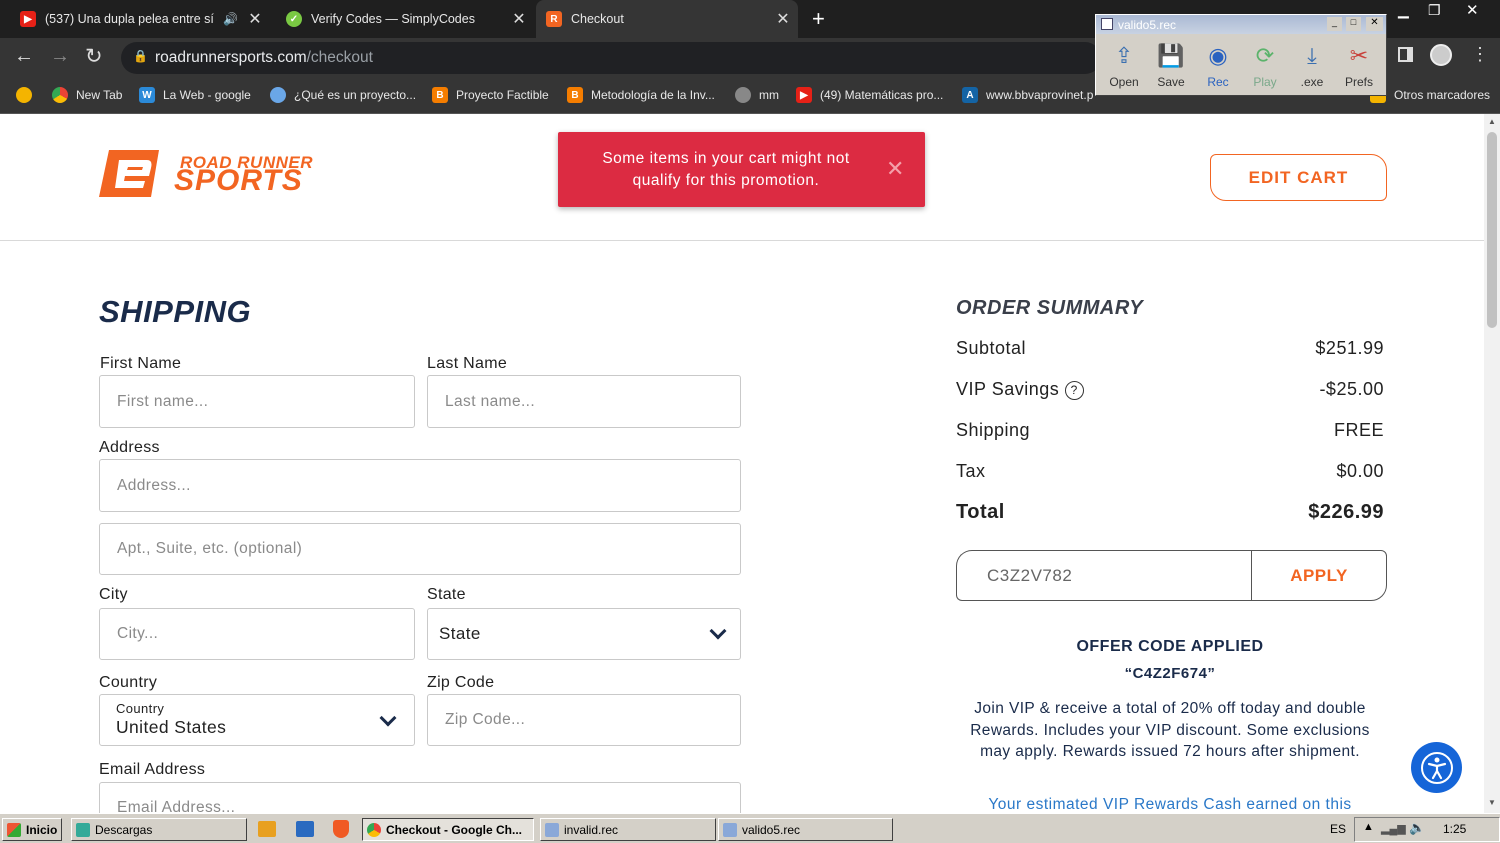 This screenshot has width=1500, height=843. What do you see at coordinates (257, 720) in the screenshot?
I see `country-select: Country United States` at bounding box center [257, 720].